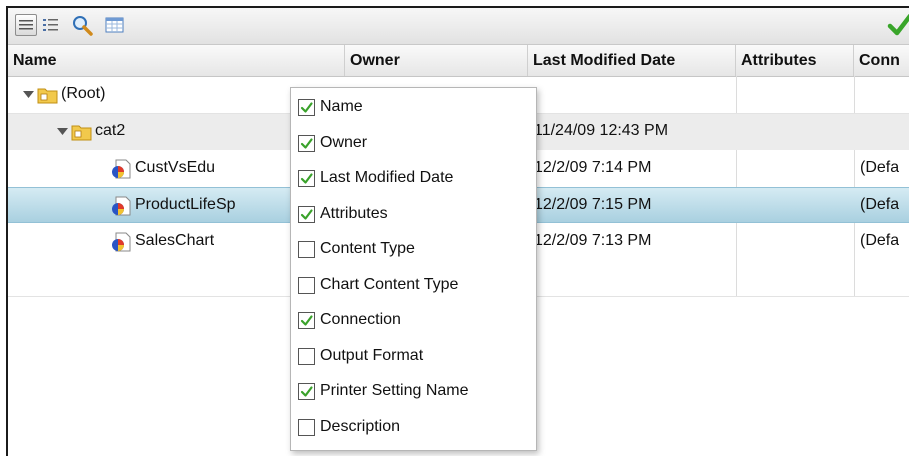 This screenshot has height=456, width=909. What do you see at coordinates (389, 284) in the screenshot?
I see `column-toggle-label: Chart Content Type` at bounding box center [389, 284].